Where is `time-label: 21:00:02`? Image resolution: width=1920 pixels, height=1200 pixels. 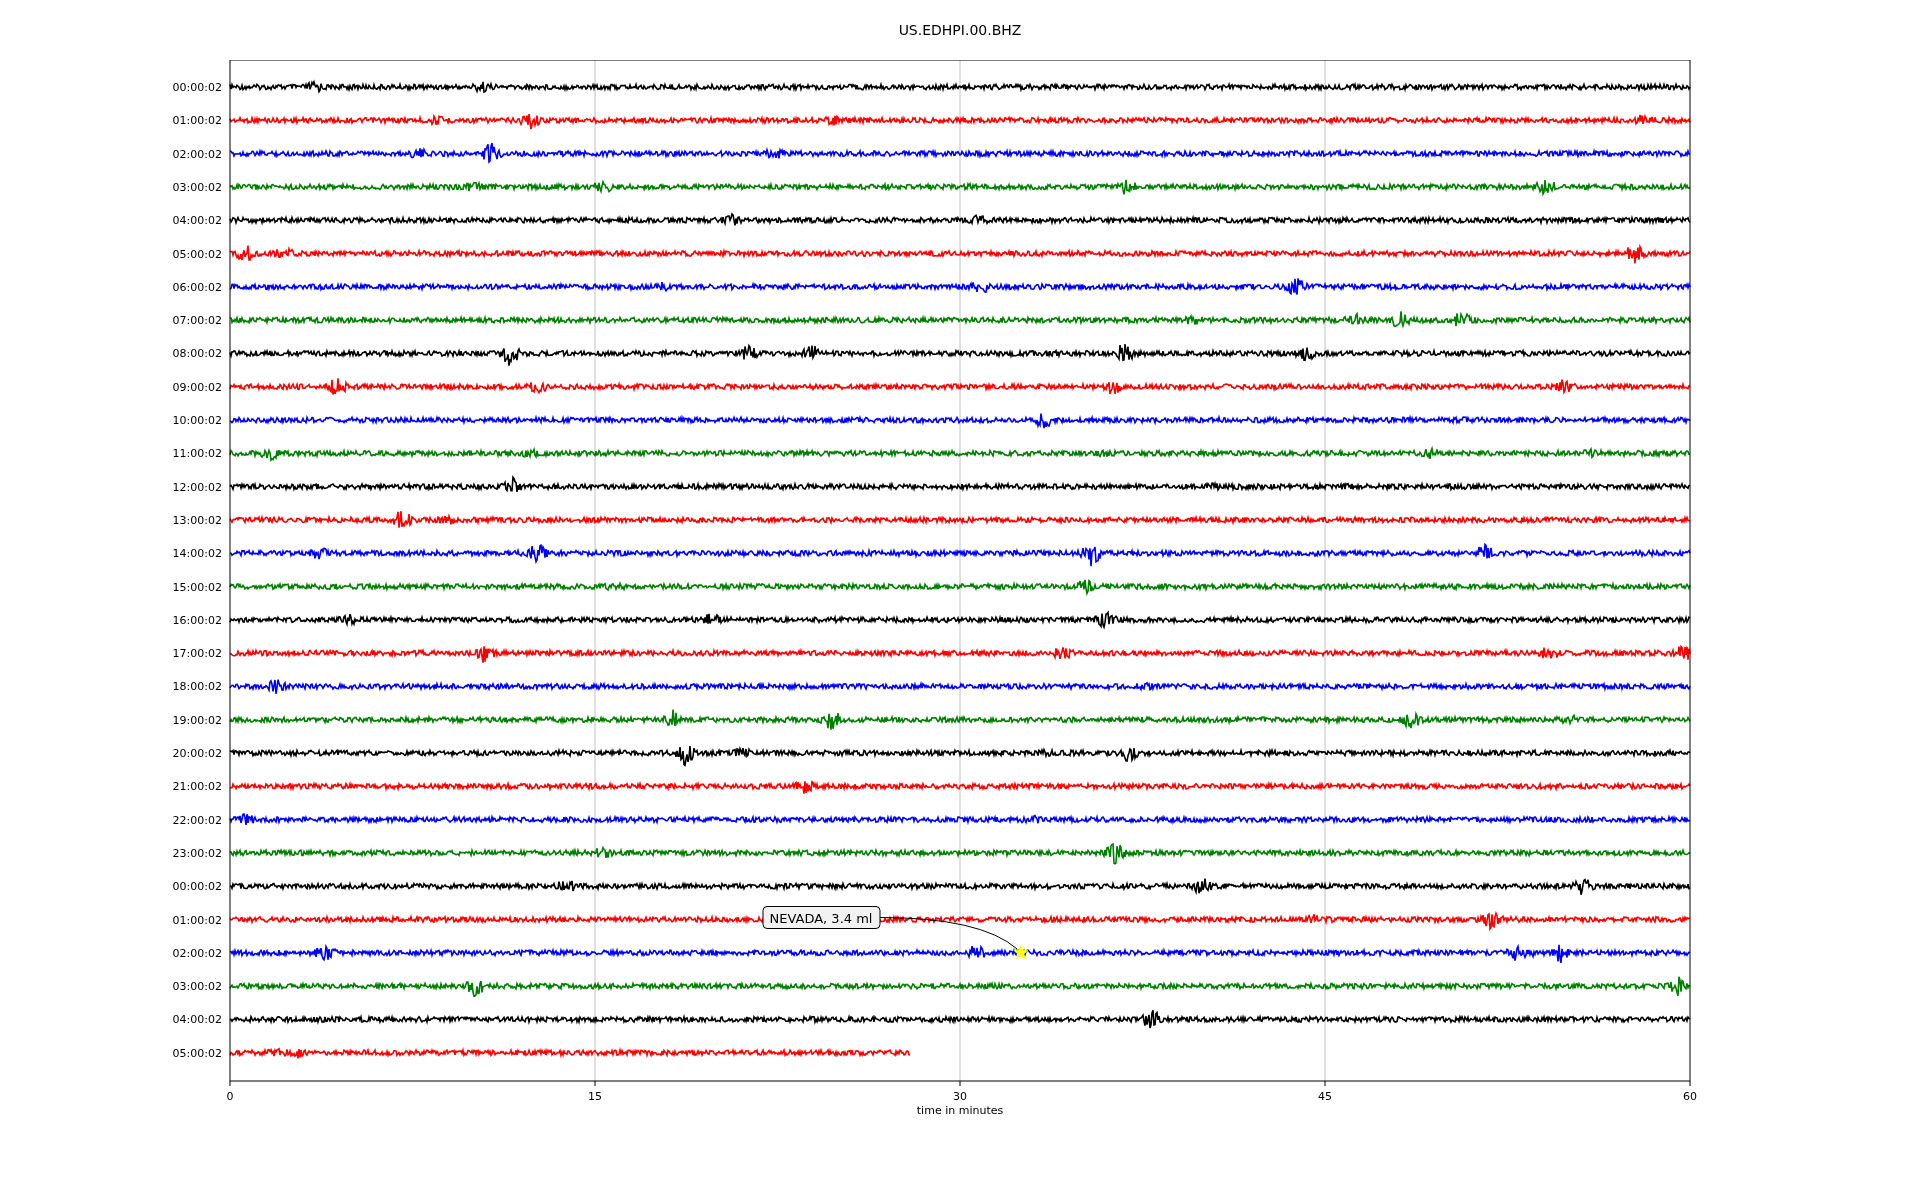
time-label: 21:00:02 is located at coordinates (197, 787).